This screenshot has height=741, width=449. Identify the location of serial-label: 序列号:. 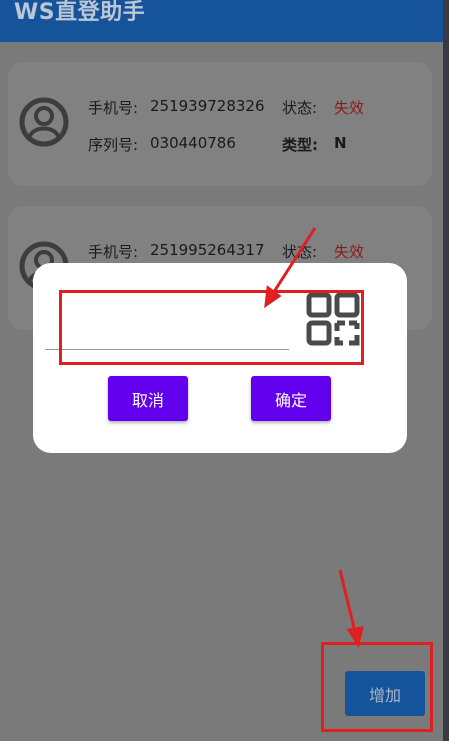
(113, 145).